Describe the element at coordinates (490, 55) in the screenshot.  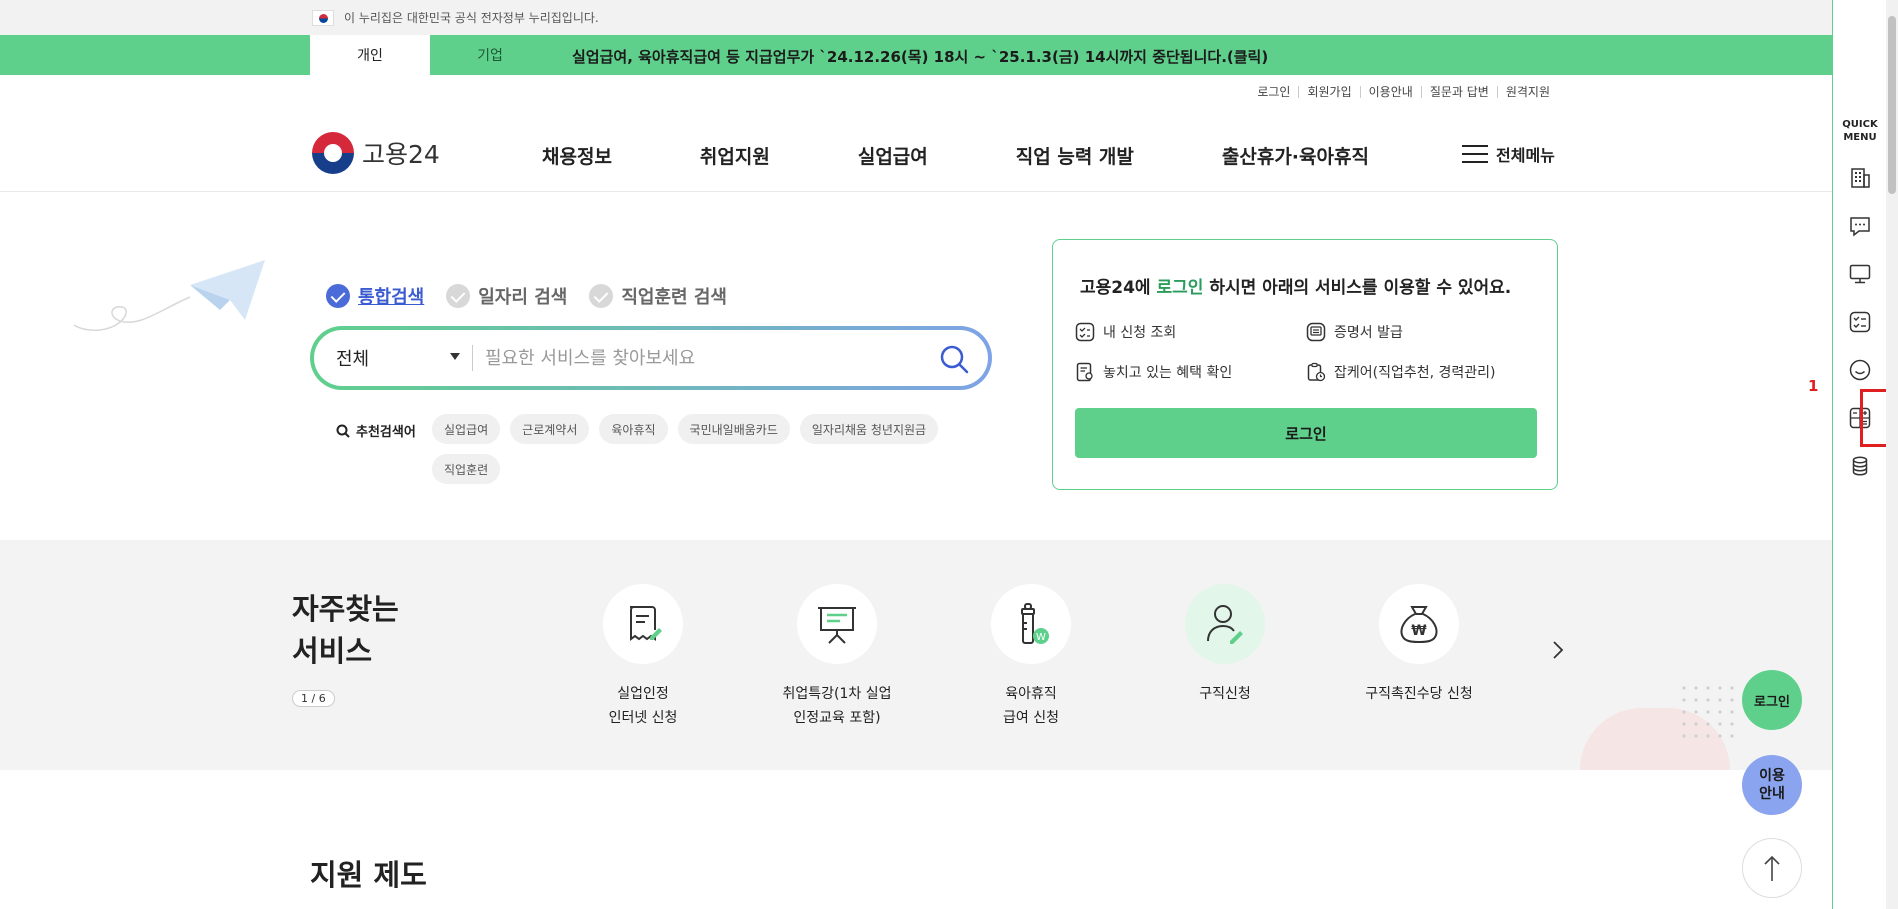
I see `tab-company: 기업` at that location.